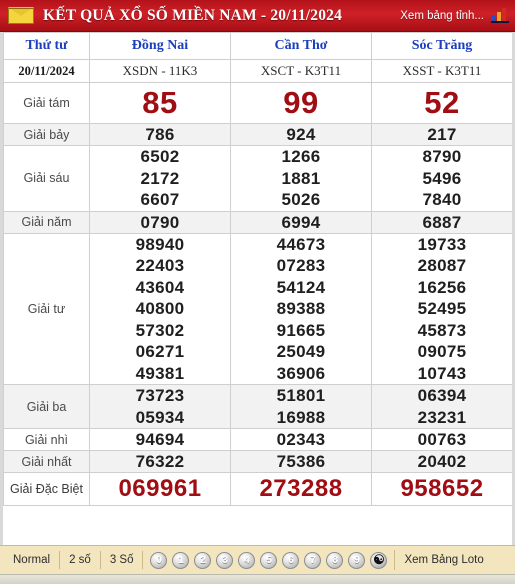  What do you see at coordinates (301, 330) in the screenshot?
I see `prize-number: 91665` at bounding box center [301, 330].